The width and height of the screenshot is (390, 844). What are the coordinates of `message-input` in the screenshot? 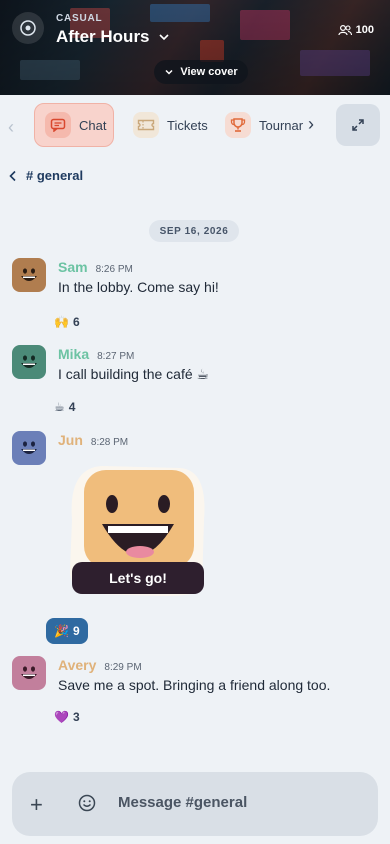 It's located at (238, 802).